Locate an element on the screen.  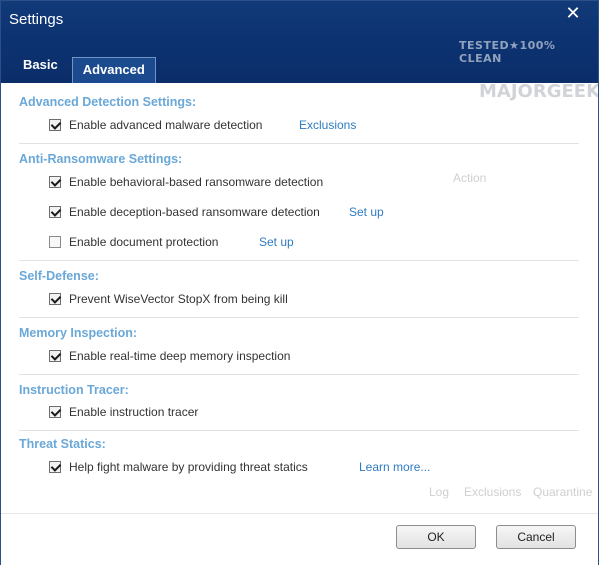
ghost-action-text: Action is located at coordinates (470, 178).